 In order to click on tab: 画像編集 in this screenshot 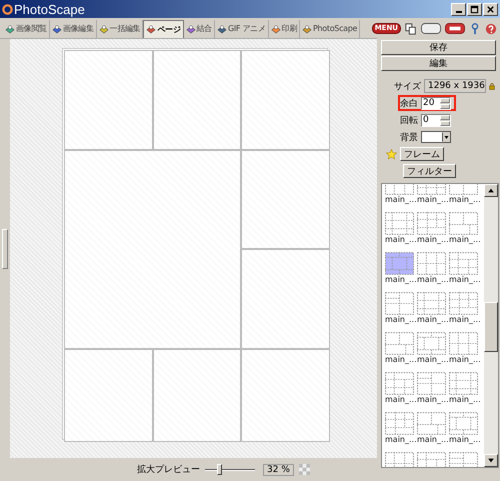, I will do `click(73, 29)`.